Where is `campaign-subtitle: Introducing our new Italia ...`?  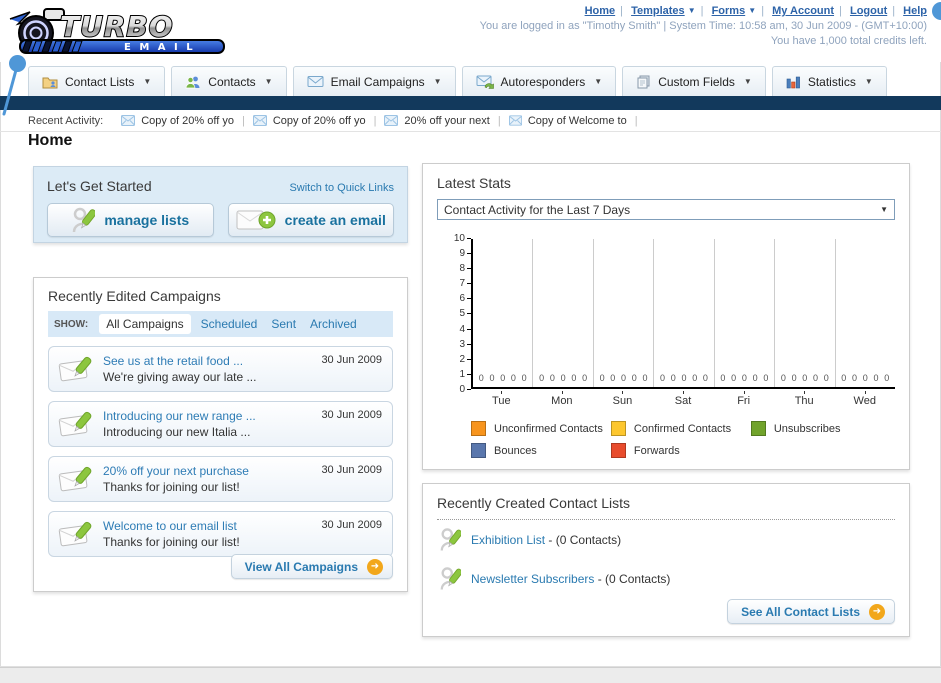 campaign-subtitle: Introducing our new Italia ... is located at coordinates (177, 432).